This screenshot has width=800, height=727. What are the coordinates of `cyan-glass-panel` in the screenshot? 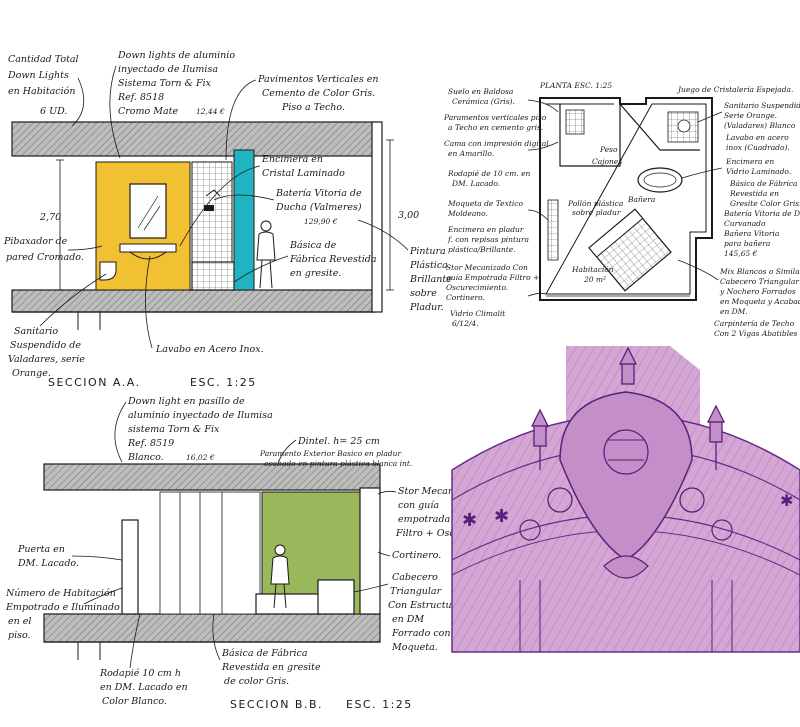 It's located at (244, 220).